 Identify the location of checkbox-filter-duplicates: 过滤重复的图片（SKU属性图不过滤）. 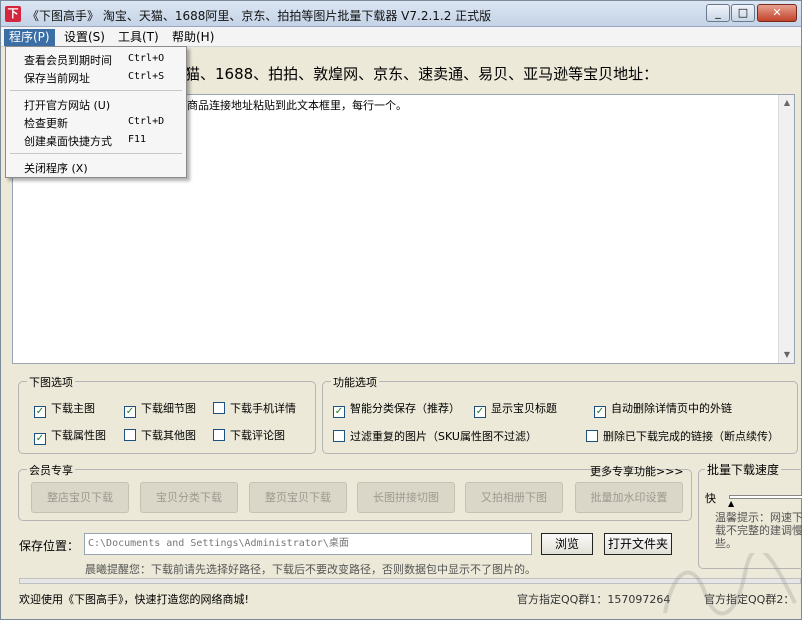
(435, 437).